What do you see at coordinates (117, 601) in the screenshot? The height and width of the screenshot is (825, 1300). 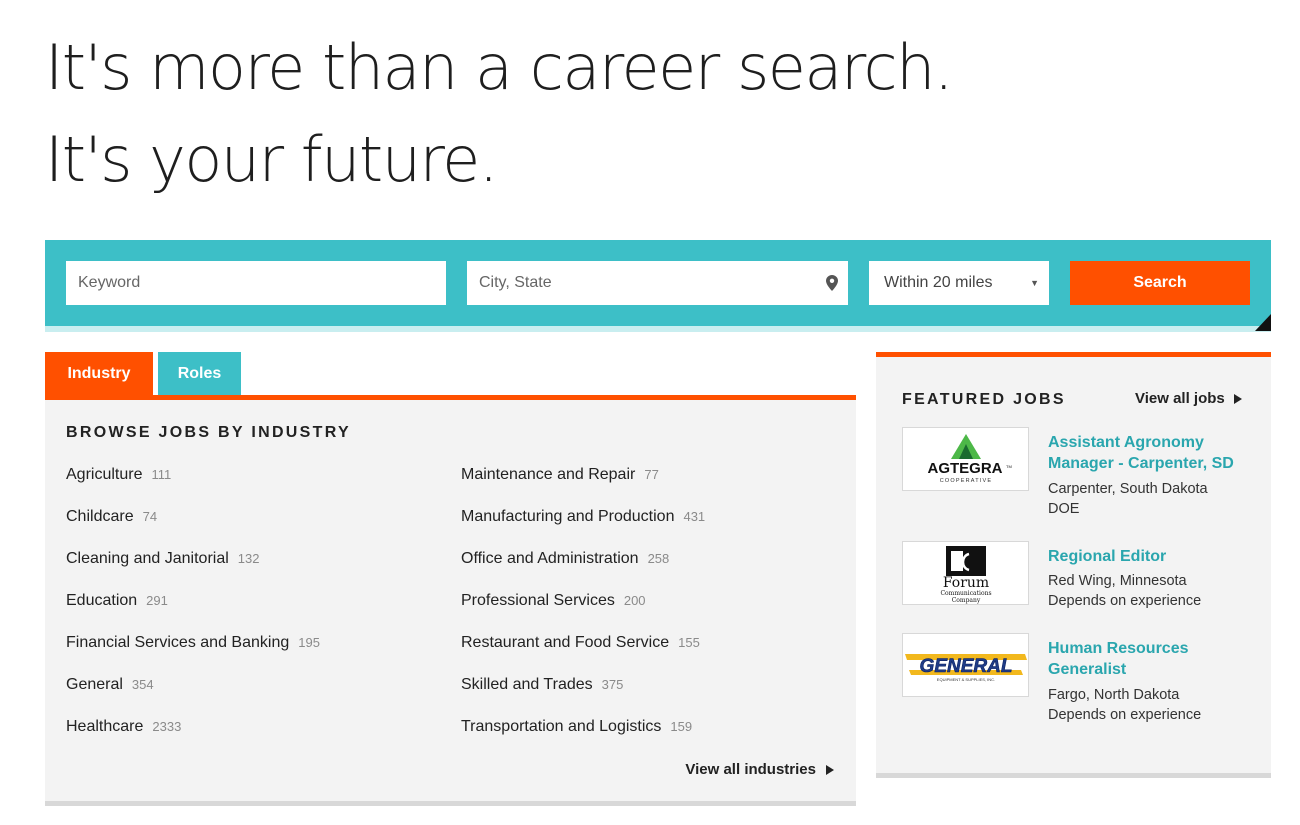 I see `industry-link-education: Education 291` at bounding box center [117, 601].